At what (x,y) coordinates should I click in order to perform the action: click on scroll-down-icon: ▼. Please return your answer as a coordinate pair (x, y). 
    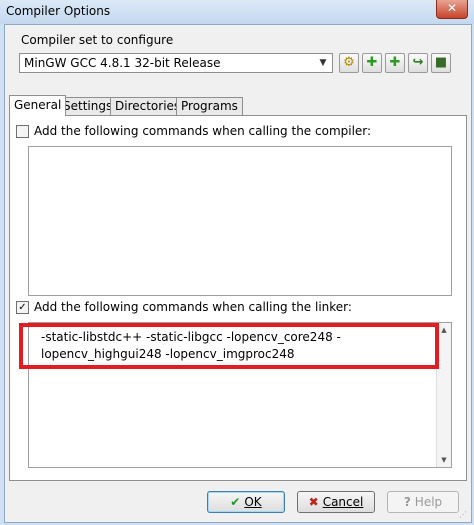
    Looking at the image, I should click on (444, 460).